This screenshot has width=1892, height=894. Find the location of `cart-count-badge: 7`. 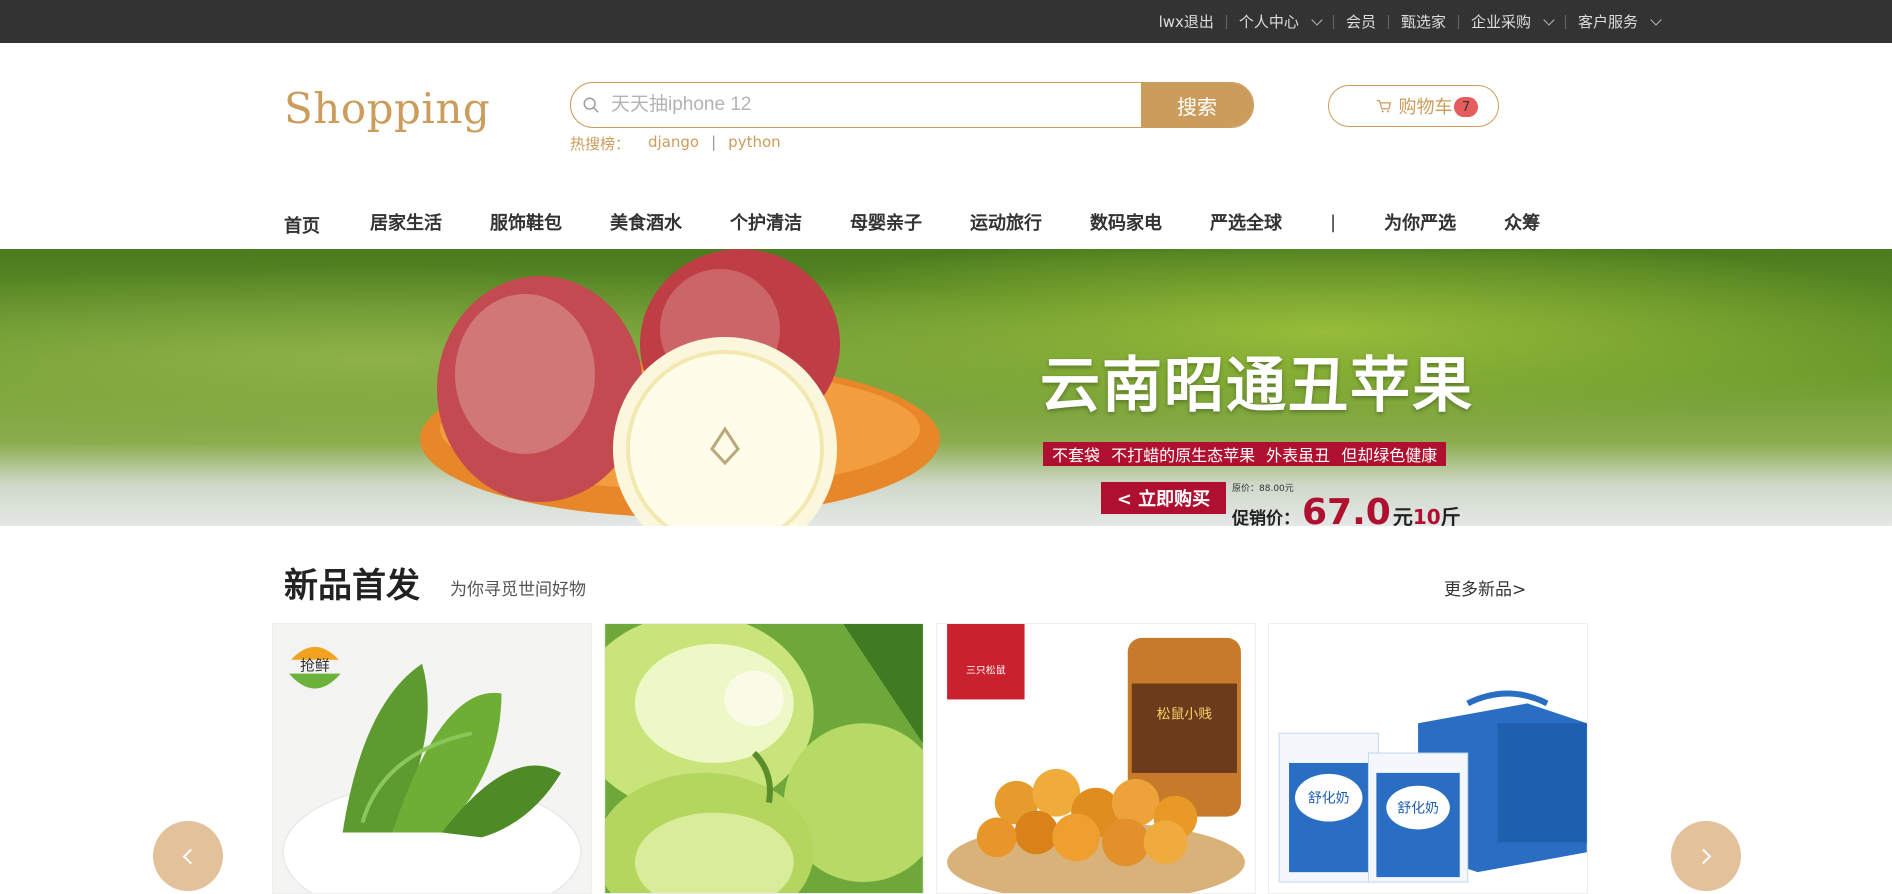

cart-count-badge: 7 is located at coordinates (1466, 107).